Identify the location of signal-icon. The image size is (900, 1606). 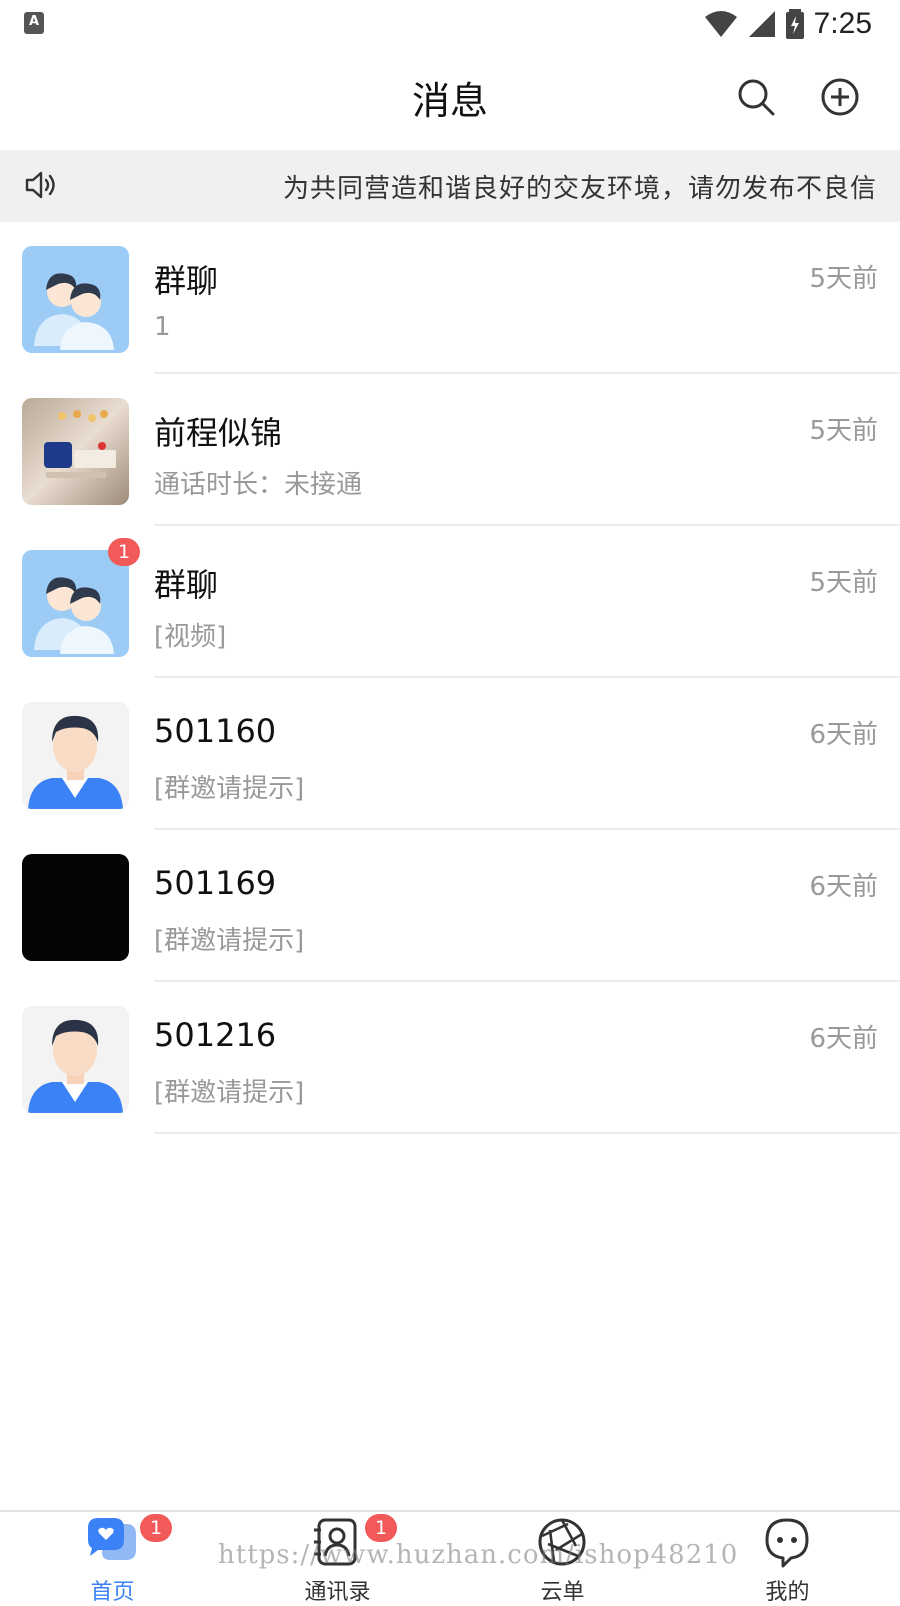
(761, 24).